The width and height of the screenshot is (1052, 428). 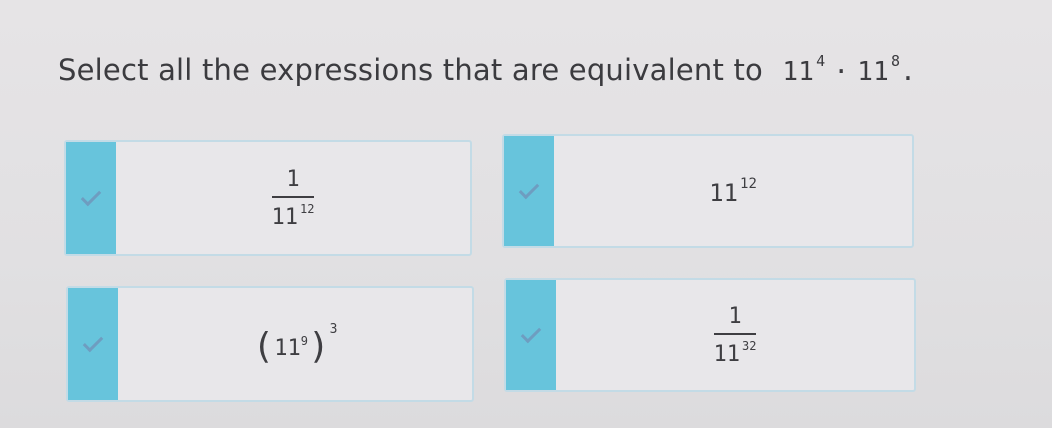 I want to click on option-3-inner-exponent: 9, so click(x=304, y=340).